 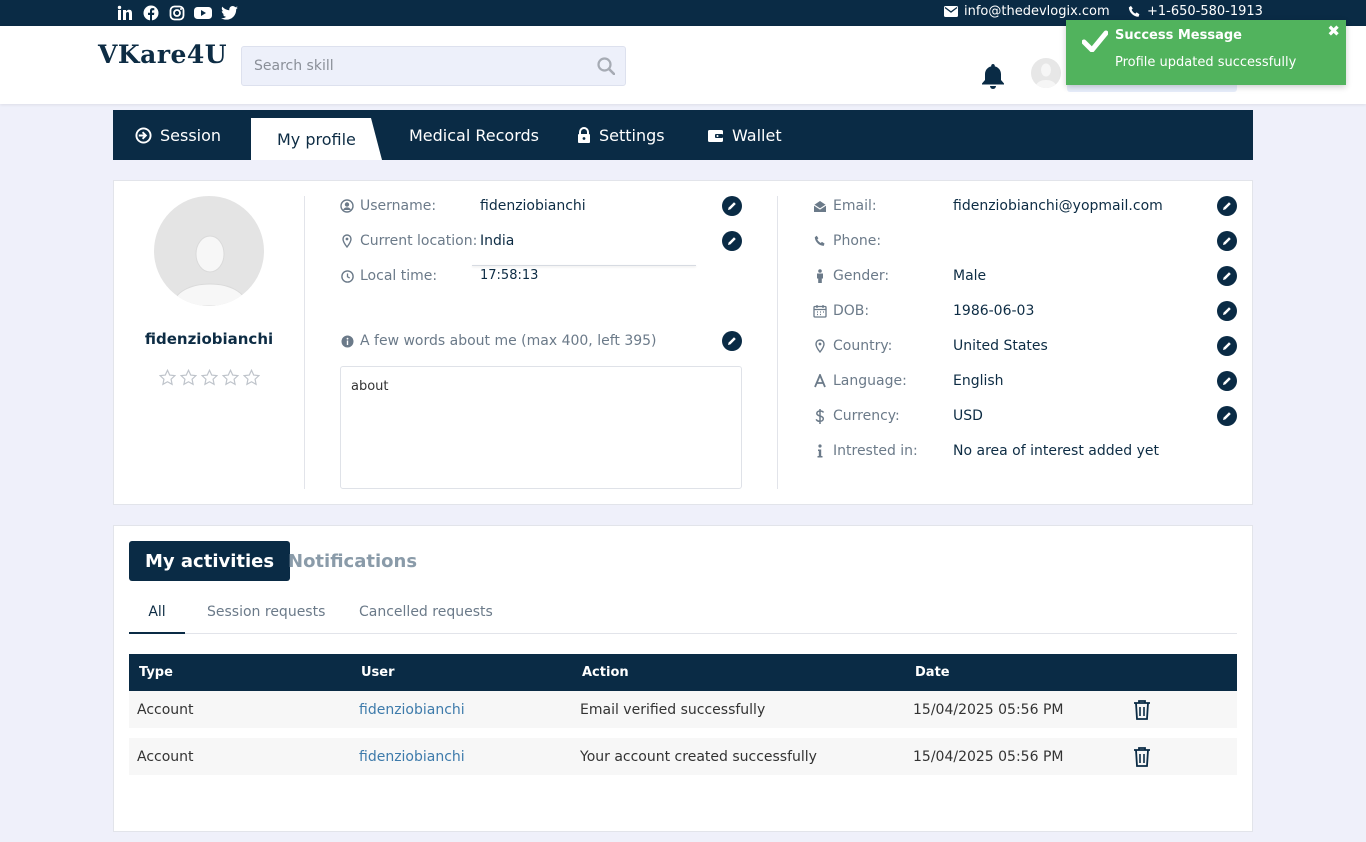 I want to click on search-input, so click(x=407, y=66).